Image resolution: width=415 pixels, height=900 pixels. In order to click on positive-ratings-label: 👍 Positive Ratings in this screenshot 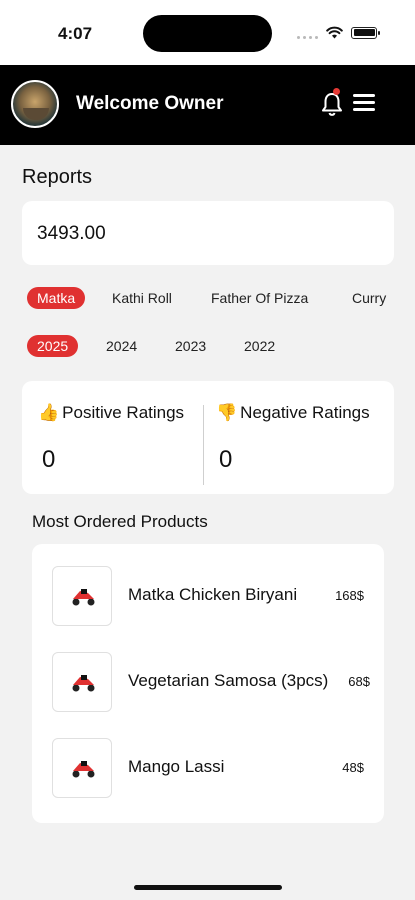, I will do `click(111, 413)`.